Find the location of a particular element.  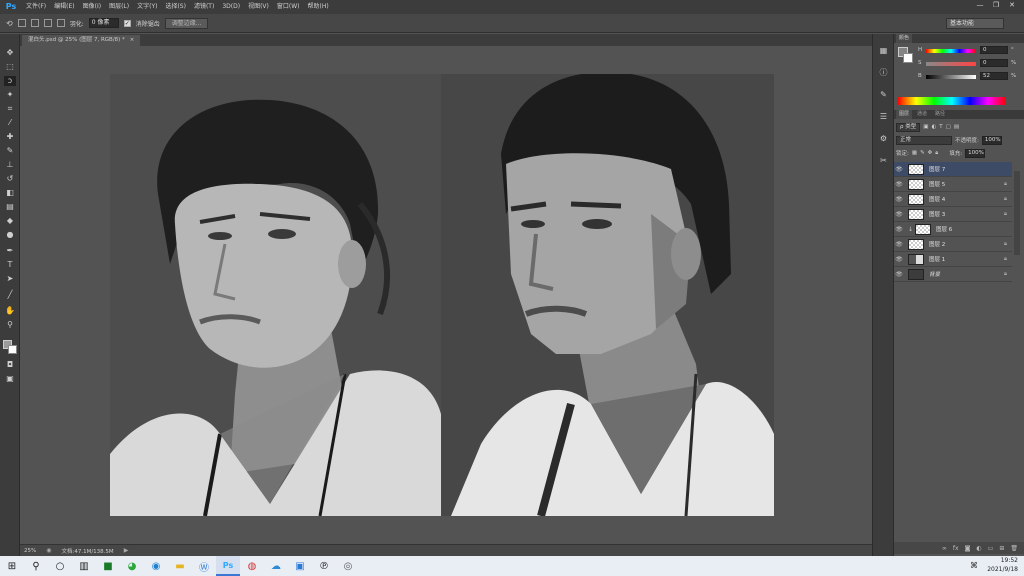

close-button: ✕ is located at coordinates (1012, 5).